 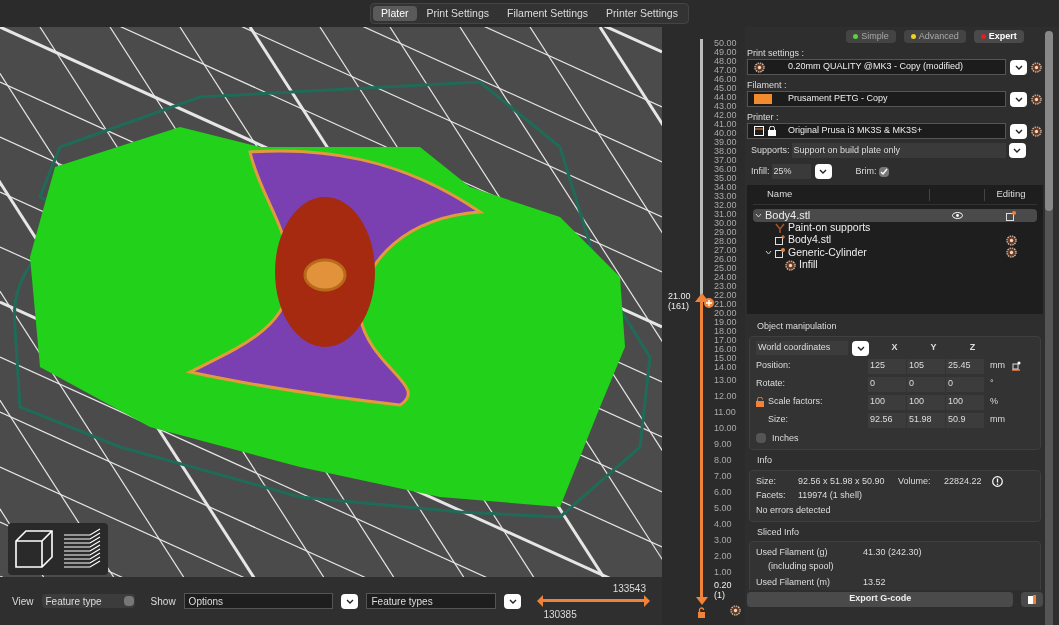 What do you see at coordinates (880, 599) in the screenshot?
I see `export-gcode-button: Export G-code` at bounding box center [880, 599].